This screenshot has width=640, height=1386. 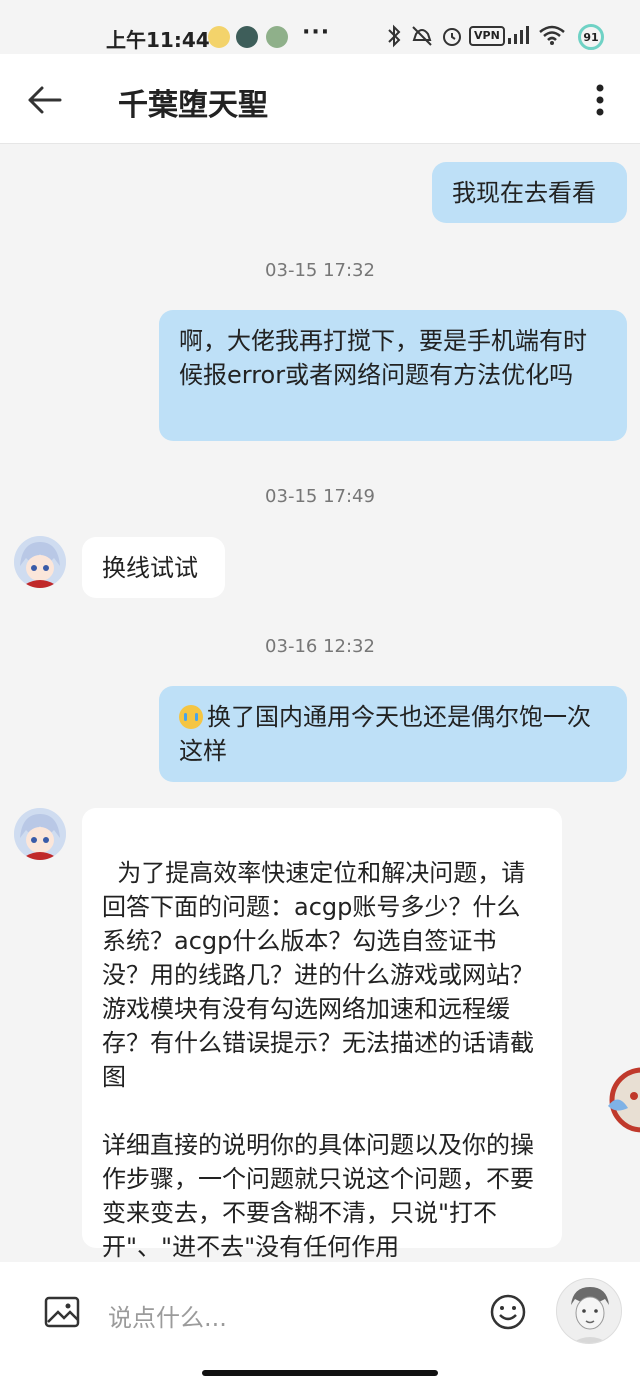 What do you see at coordinates (422, 36) in the screenshot?
I see `mute-icon` at bounding box center [422, 36].